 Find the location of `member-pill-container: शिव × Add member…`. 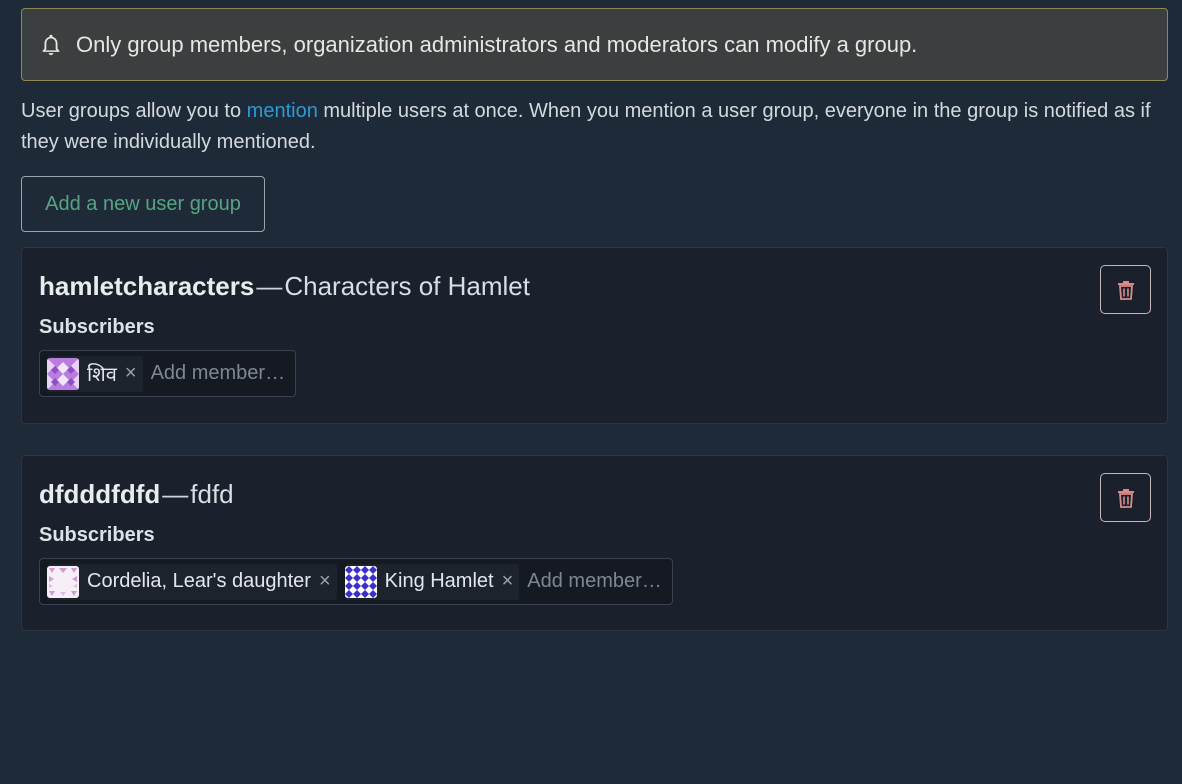

member-pill-container: शिव × Add member… is located at coordinates (168, 373).